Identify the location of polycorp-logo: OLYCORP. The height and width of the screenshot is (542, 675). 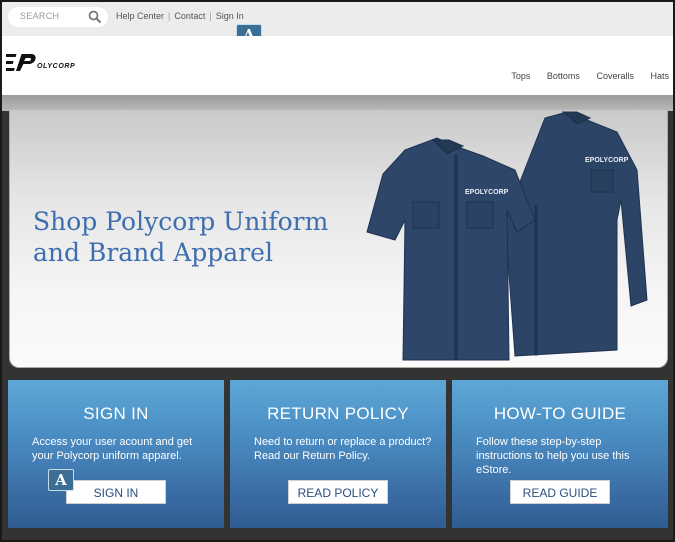
(41, 63).